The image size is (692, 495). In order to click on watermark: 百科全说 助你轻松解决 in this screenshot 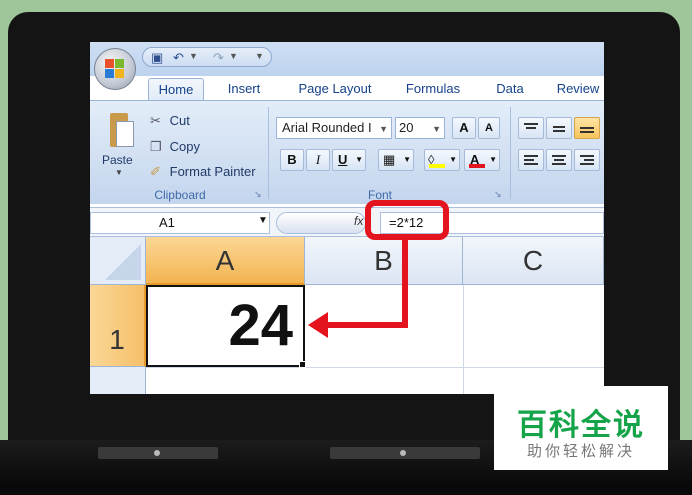, I will do `click(581, 428)`.